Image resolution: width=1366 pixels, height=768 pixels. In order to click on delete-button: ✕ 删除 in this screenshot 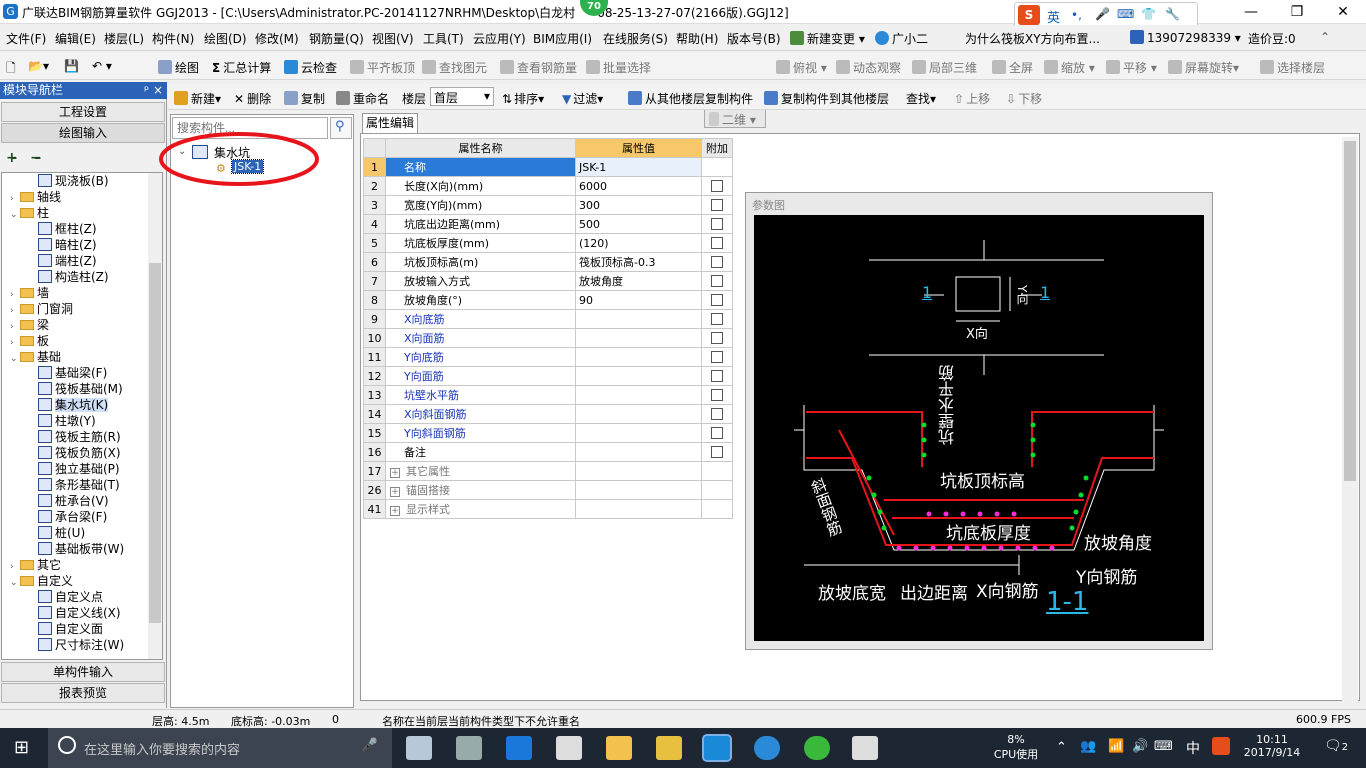, I will do `click(252, 98)`.